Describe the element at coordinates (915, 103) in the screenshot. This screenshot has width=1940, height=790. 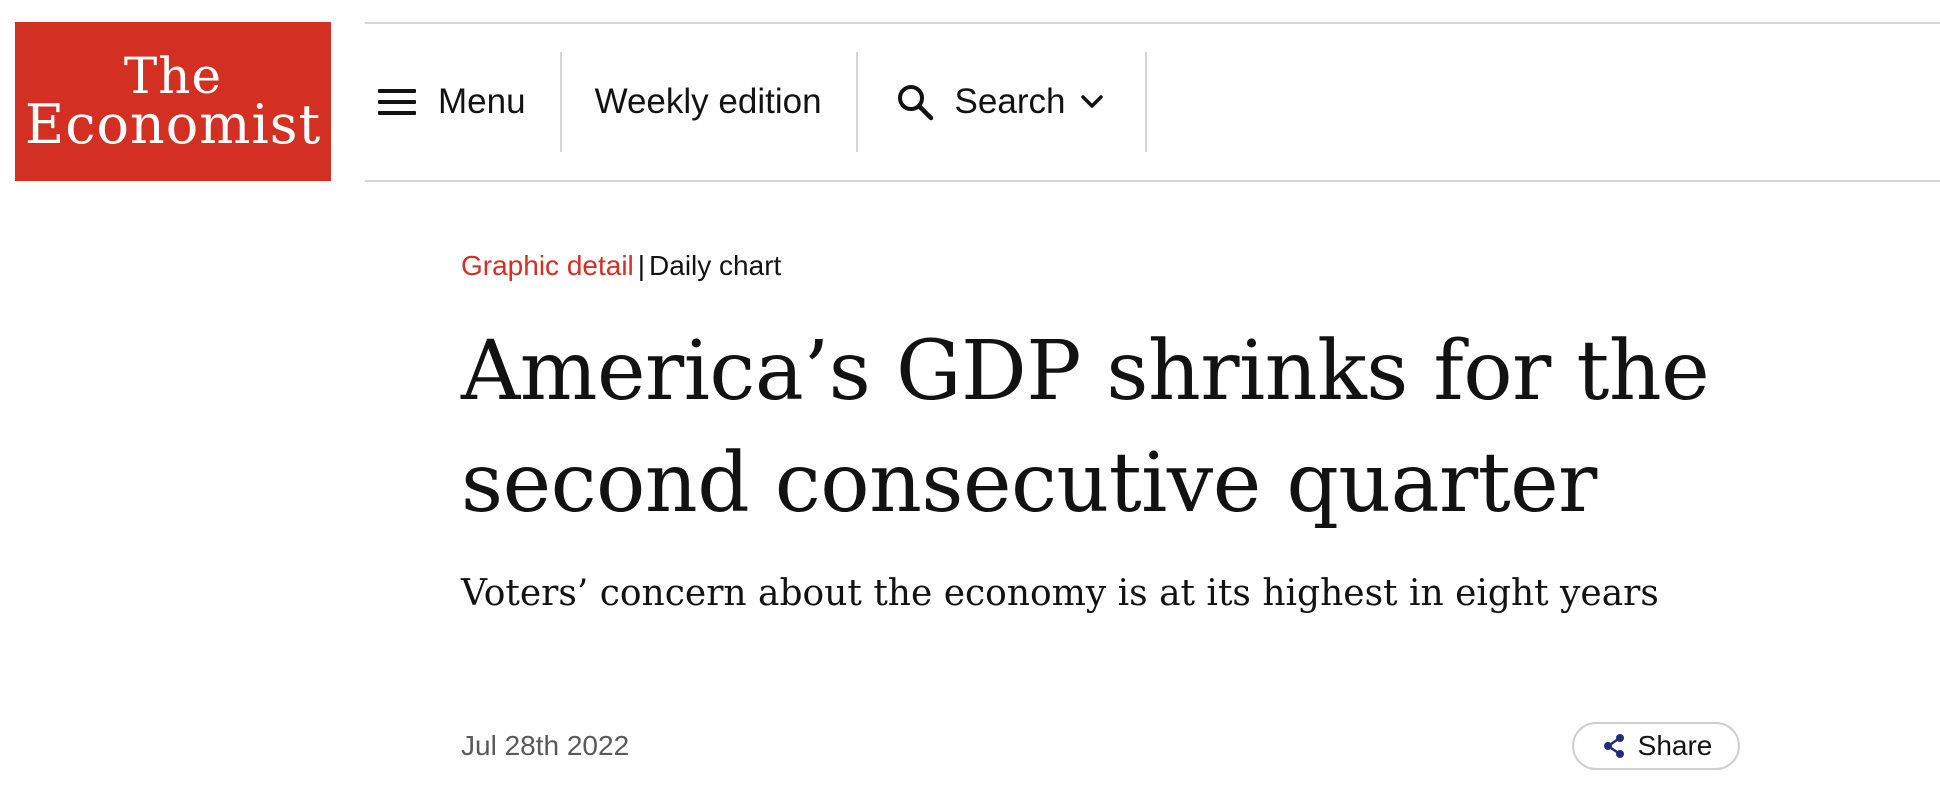
I see `search-icon` at that location.